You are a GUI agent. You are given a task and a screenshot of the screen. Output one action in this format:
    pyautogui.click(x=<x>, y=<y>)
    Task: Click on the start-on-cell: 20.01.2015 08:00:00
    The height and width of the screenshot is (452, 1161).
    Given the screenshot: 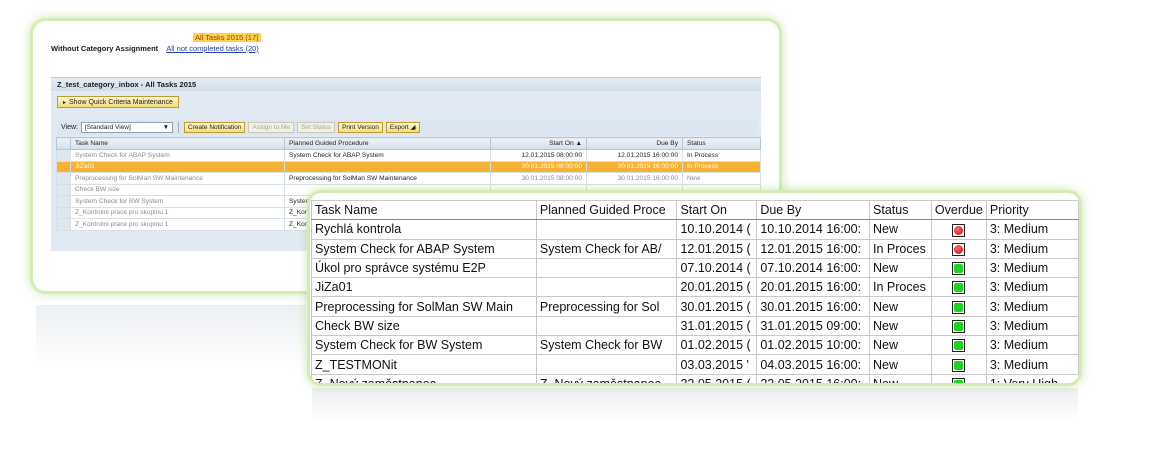 What is the action you would take?
    pyautogui.click(x=538, y=166)
    